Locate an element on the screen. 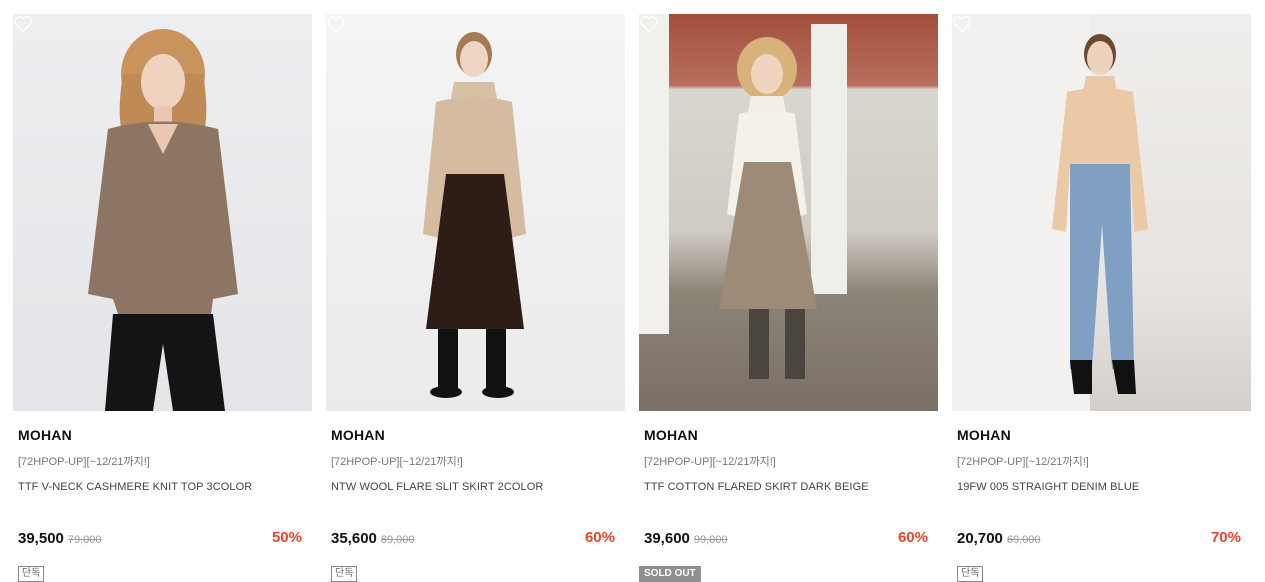  sale-price: 20,700 is located at coordinates (980, 538).